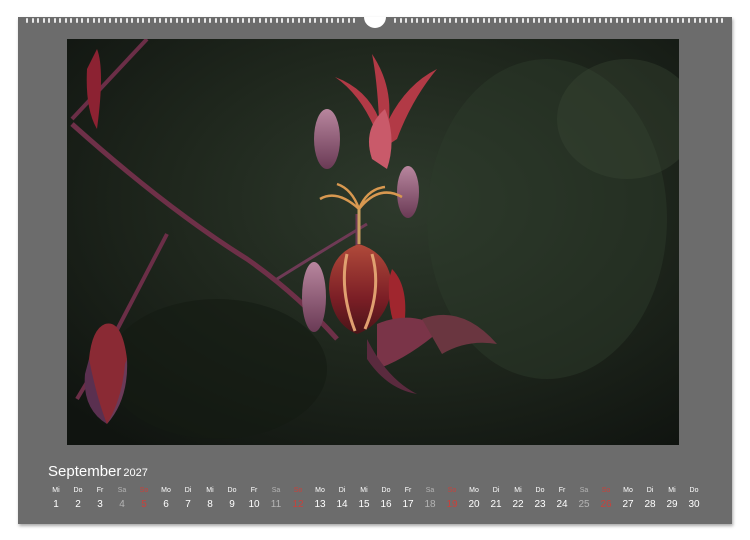 The width and height of the screenshot is (750, 540). What do you see at coordinates (122, 504) in the screenshot?
I see `day-number: 4` at bounding box center [122, 504].